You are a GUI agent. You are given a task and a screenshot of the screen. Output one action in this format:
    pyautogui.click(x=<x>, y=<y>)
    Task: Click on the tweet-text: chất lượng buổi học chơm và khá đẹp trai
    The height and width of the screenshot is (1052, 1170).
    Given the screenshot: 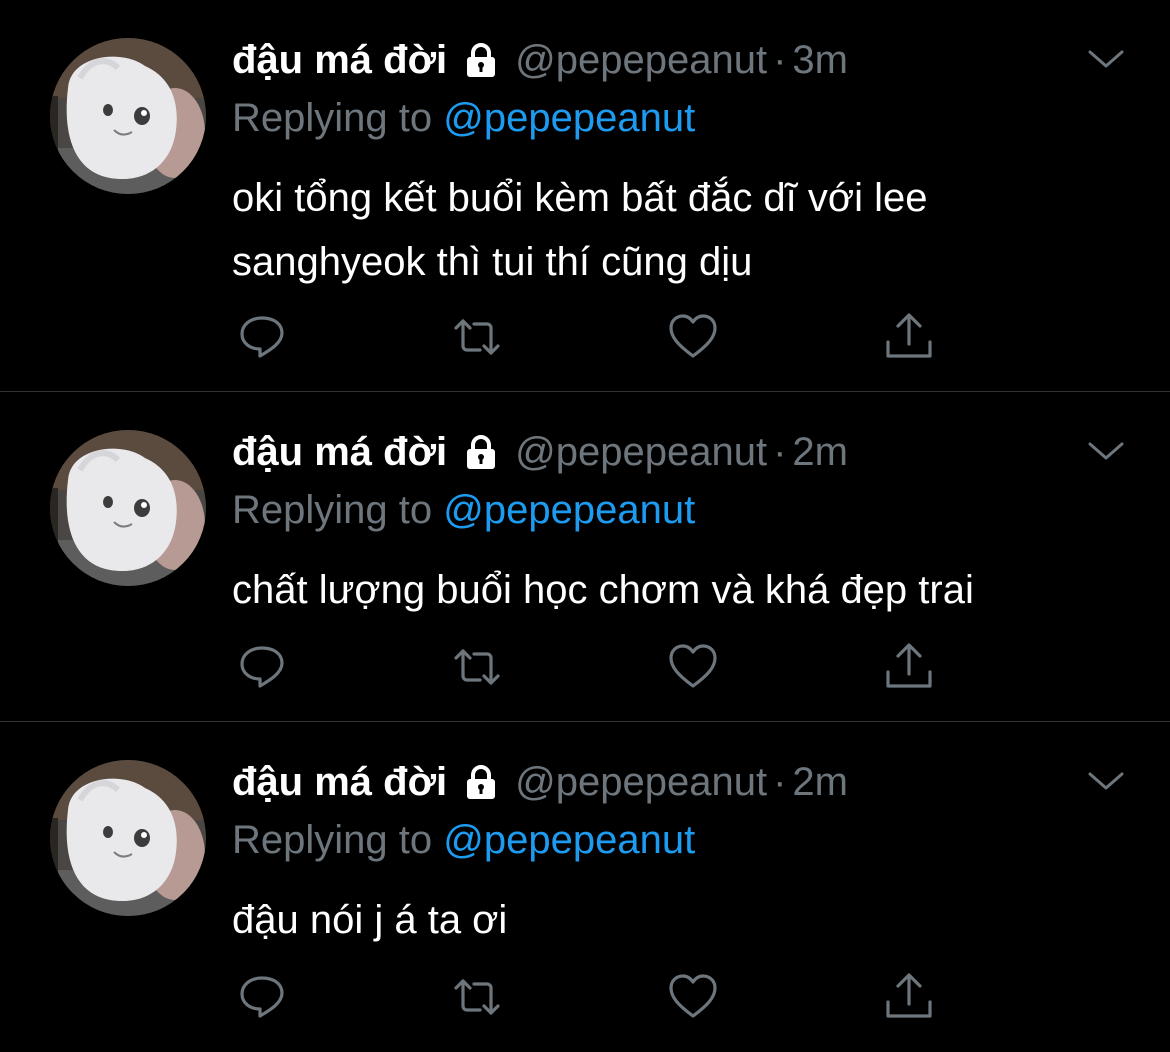 What is the action you would take?
    pyautogui.click(x=603, y=590)
    